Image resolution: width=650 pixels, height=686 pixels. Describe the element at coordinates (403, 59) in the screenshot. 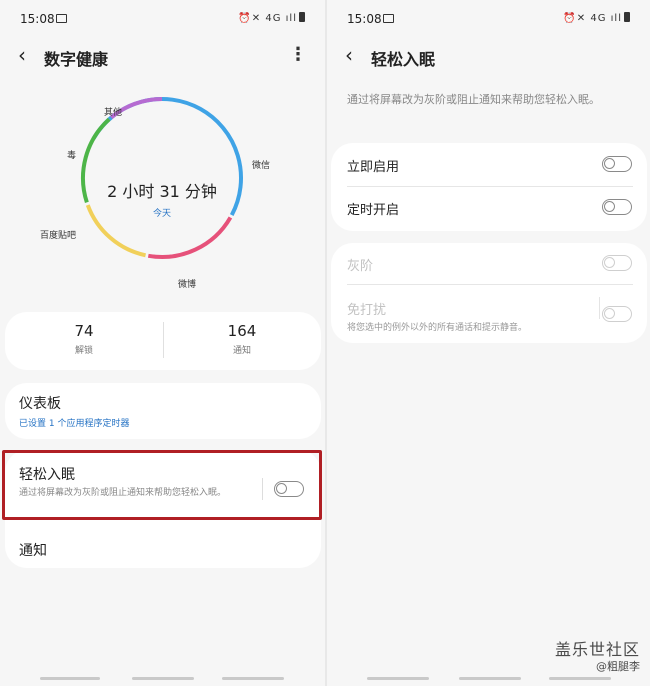

I see `page-title: 轻松入眠` at that location.